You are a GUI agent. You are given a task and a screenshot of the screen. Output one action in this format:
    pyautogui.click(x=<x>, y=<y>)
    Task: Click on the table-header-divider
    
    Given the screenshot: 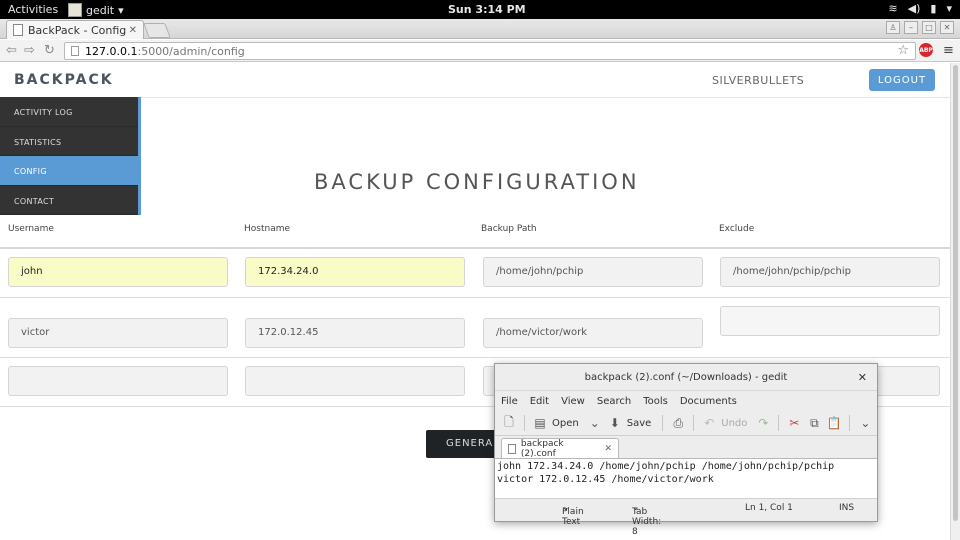 What is the action you would take?
    pyautogui.click(x=475, y=248)
    